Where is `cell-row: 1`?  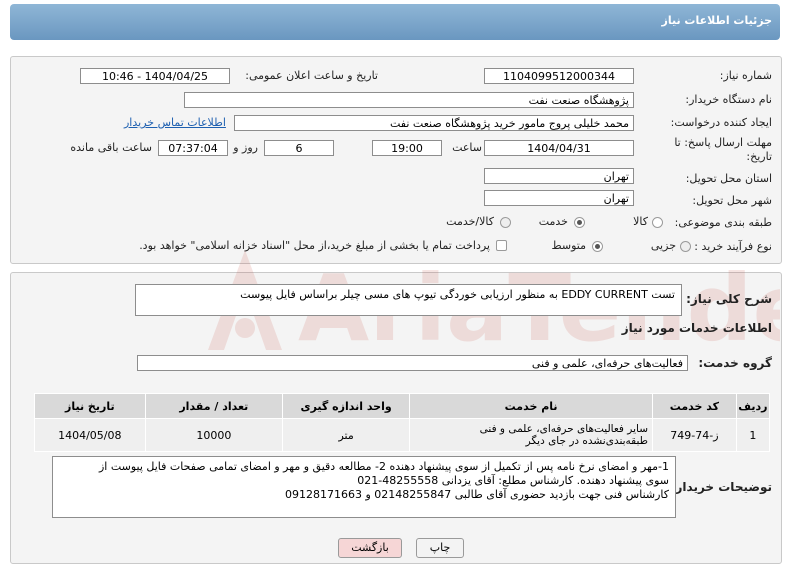 cell-row: 1 is located at coordinates (753, 435).